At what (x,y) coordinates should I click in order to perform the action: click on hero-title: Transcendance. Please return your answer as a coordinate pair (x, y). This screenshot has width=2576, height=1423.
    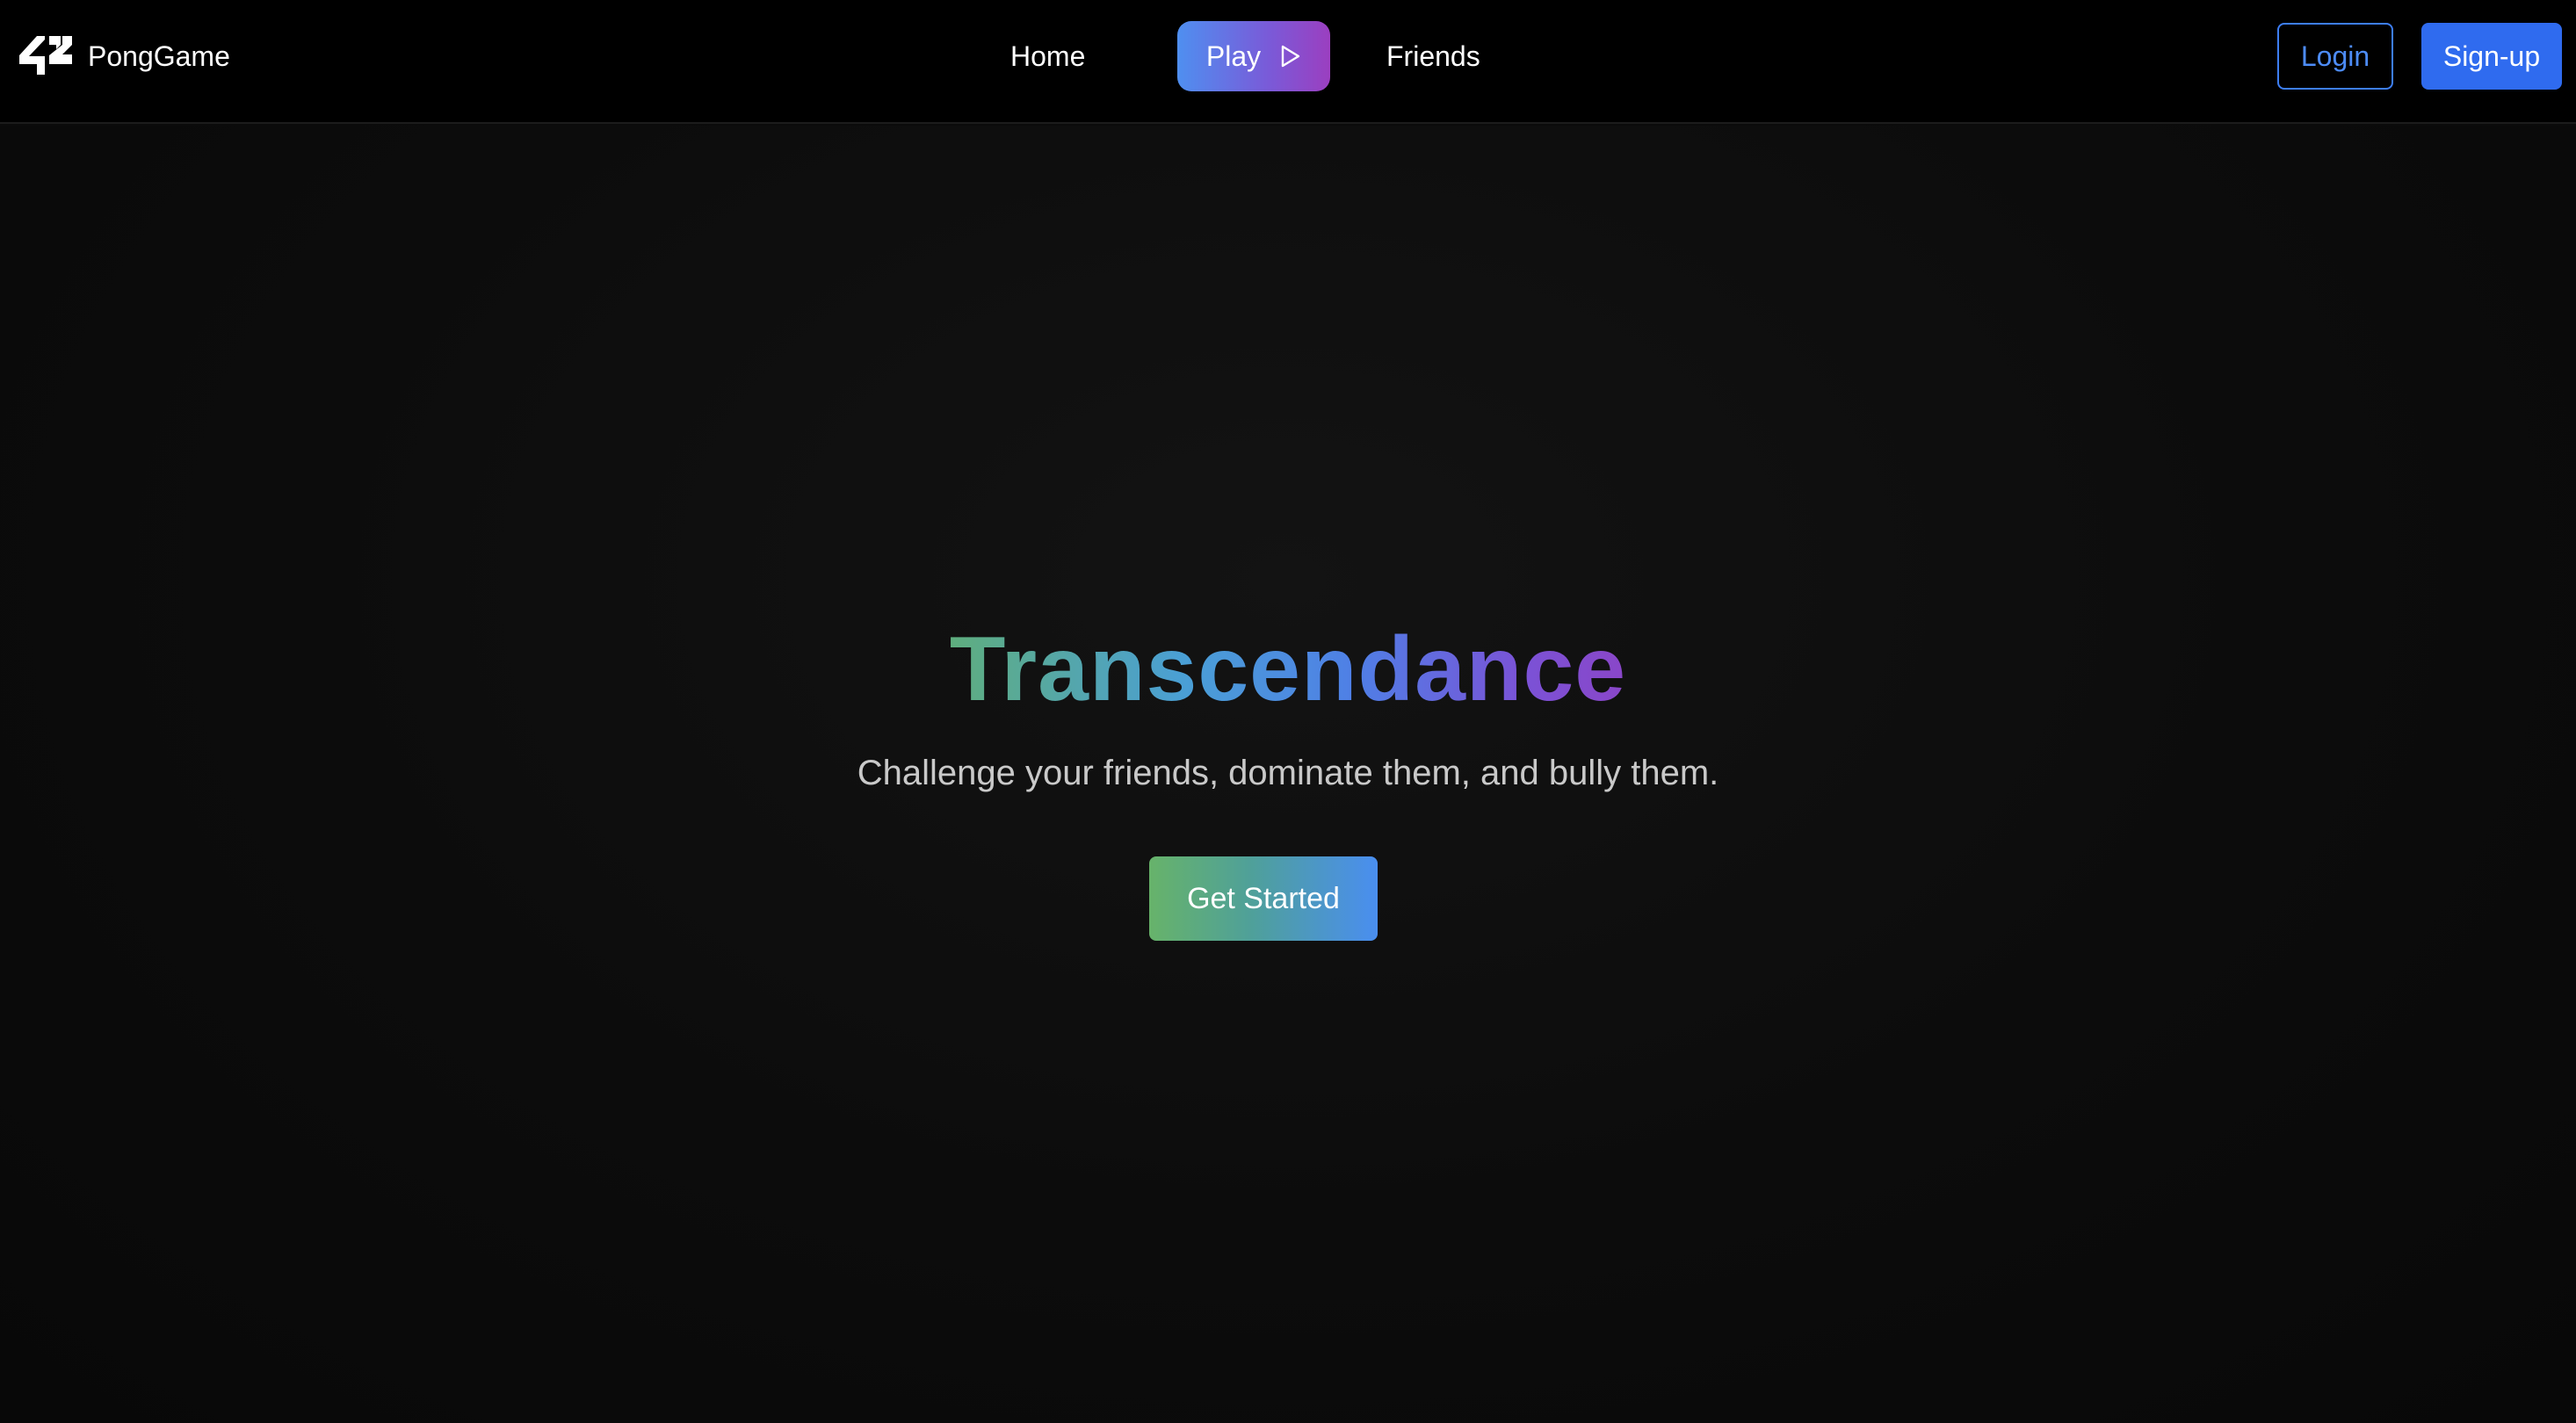
    Looking at the image, I should click on (1288, 670).